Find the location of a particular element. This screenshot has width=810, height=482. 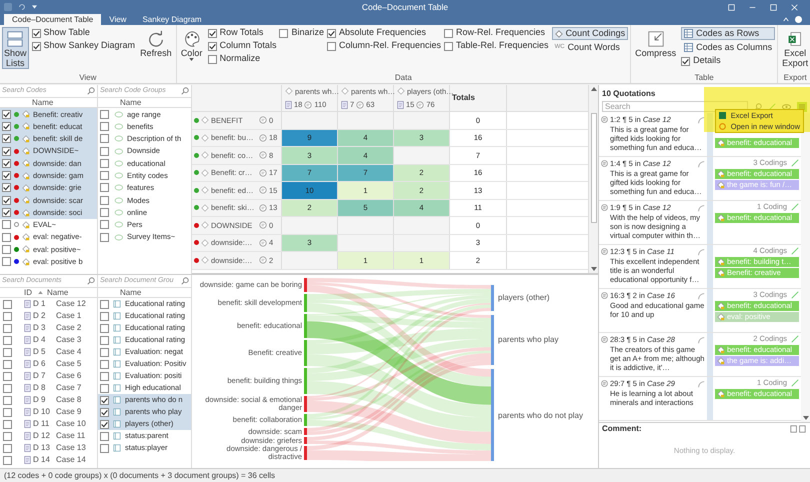

dropdown-icon is located at coordinates (34, 7).